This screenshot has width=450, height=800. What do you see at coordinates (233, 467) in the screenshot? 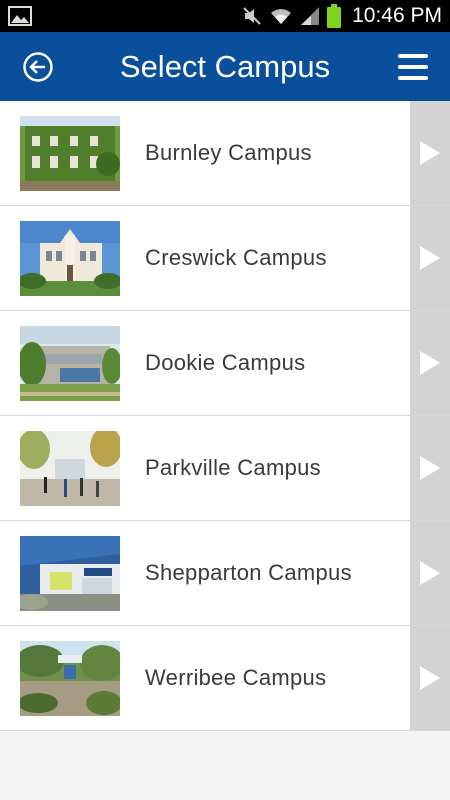
I see `campus-label: Parkville Campus` at bounding box center [233, 467].